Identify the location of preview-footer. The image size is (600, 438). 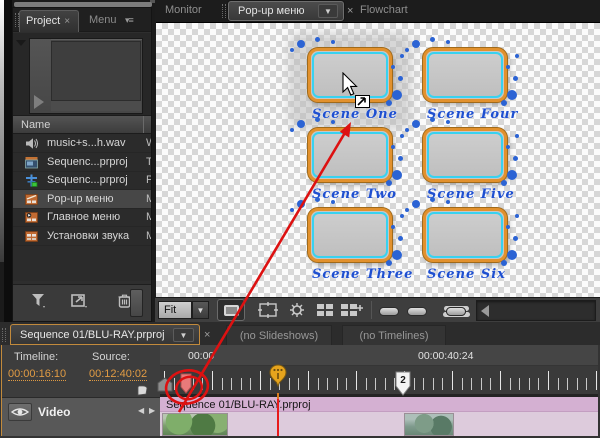
(96, 106).